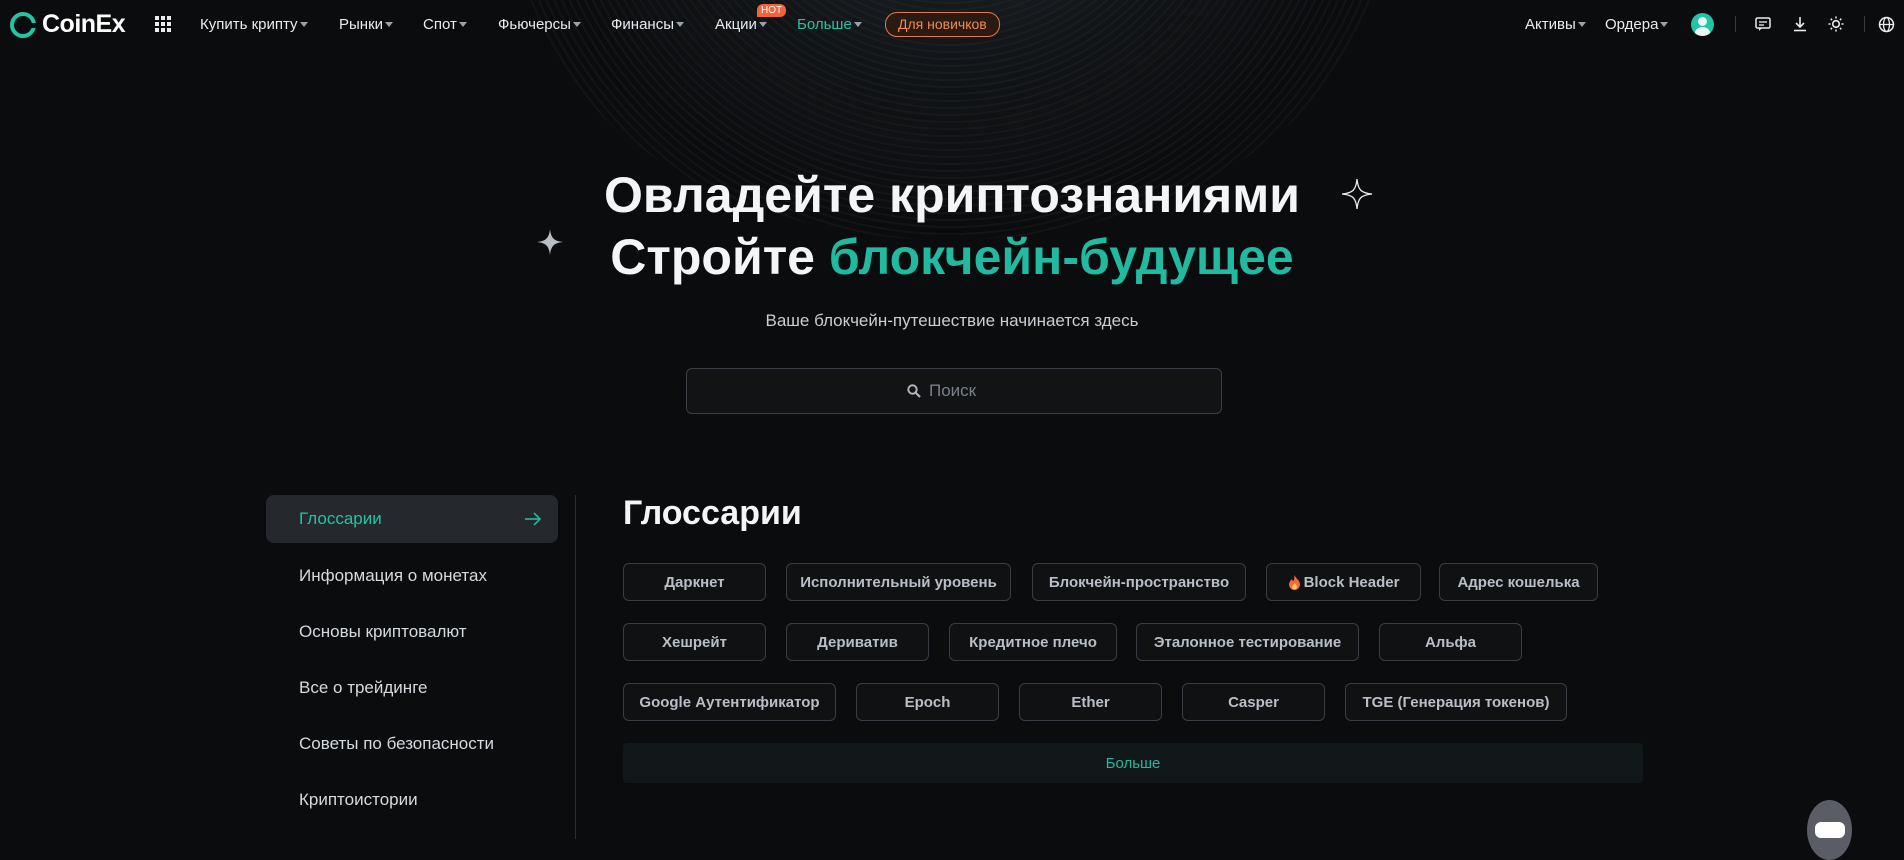 The width and height of the screenshot is (1904, 860). Describe the element at coordinates (539, 24) in the screenshot. I see `nav-futures: Фьючерсы` at that location.